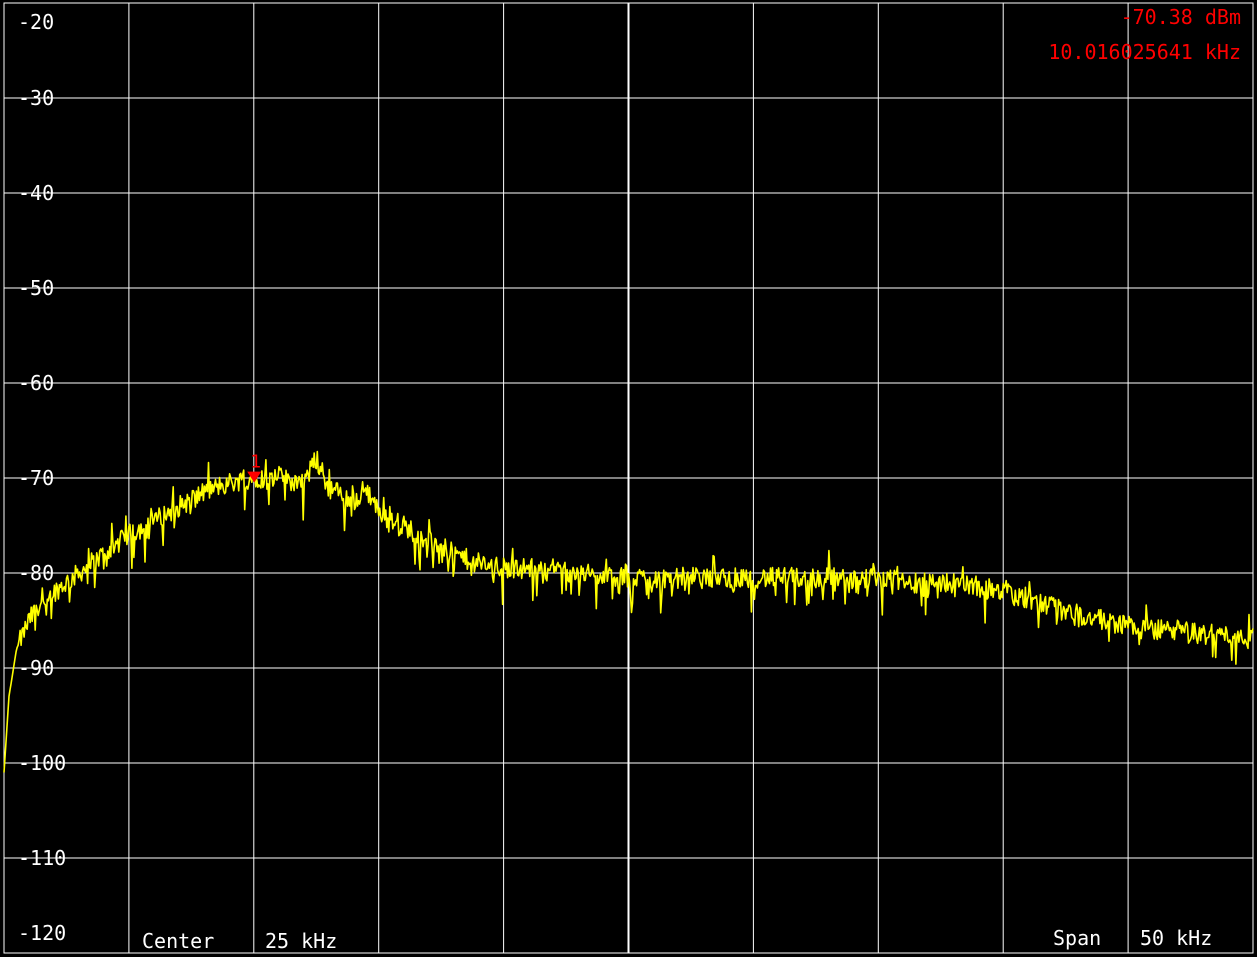 The height and width of the screenshot is (957, 1257). I want to click on y-tick-label: -80, so click(36, 573).